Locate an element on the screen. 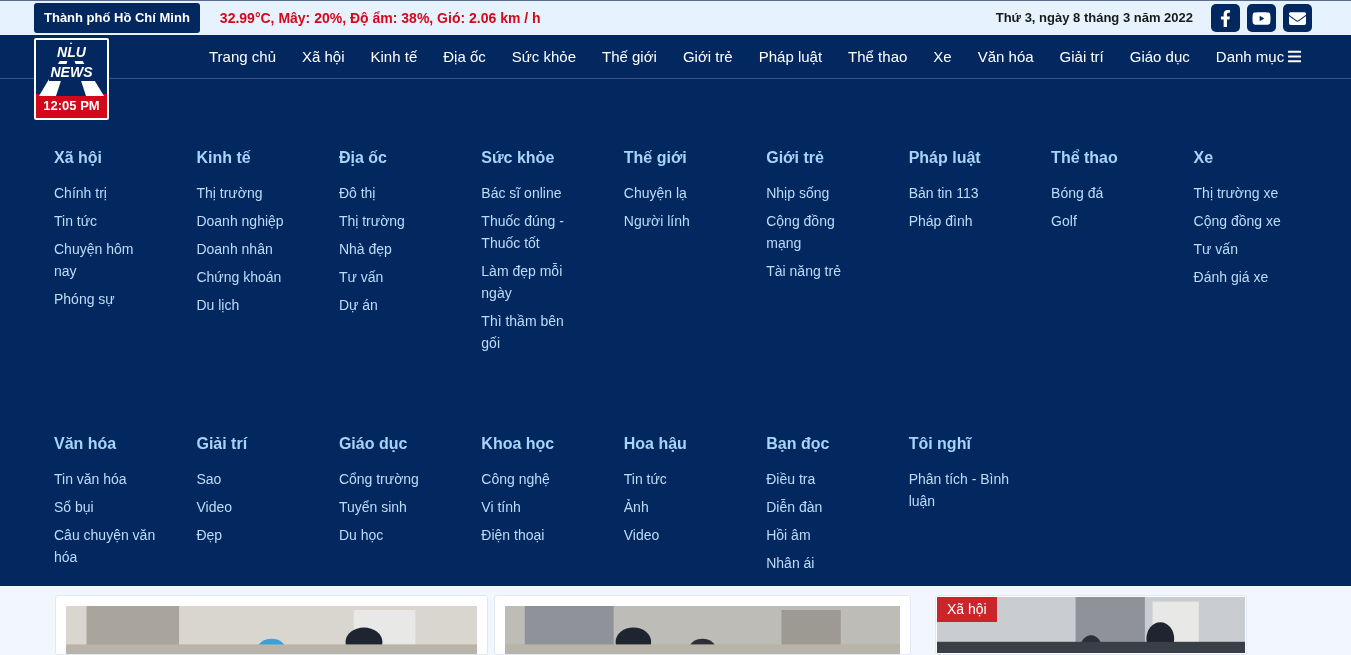 The height and width of the screenshot is (655, 1351). date-text: Thứ 3, ngày 8 tháng 3 năm 2022 is located at coordinates (1094, 18).